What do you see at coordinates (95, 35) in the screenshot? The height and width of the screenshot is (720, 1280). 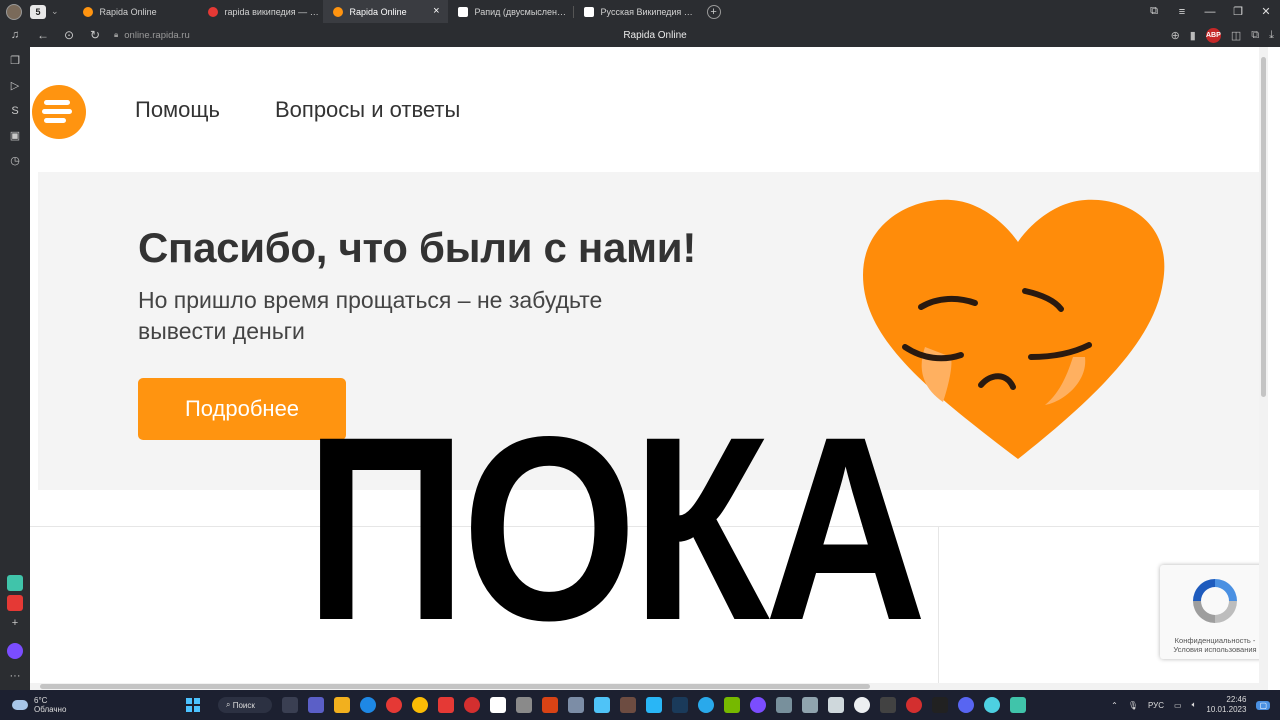 I see `reload-icon: ↻` at bounding box center [95, 35].